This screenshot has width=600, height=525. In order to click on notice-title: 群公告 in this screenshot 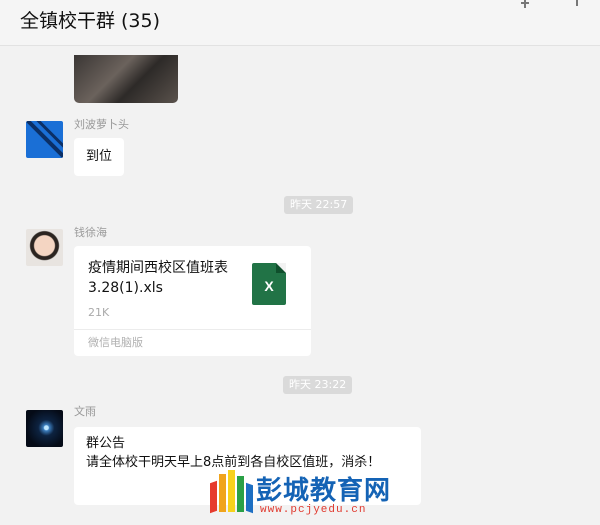, I will do `click(106, 443)`.